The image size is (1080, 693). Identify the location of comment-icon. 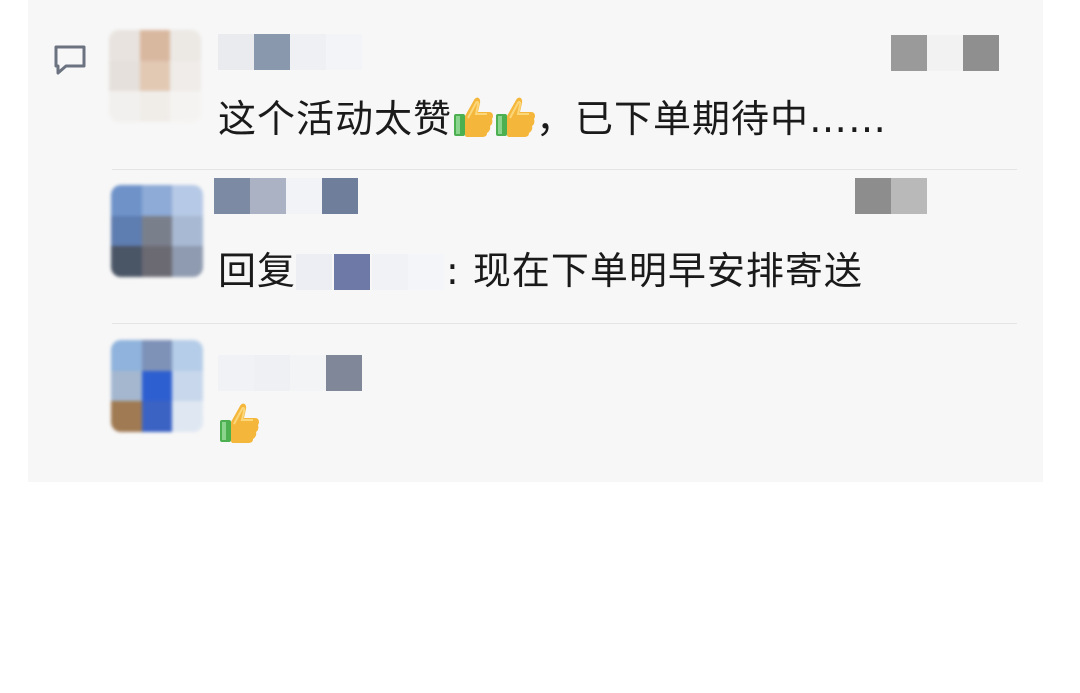
(70, 60).